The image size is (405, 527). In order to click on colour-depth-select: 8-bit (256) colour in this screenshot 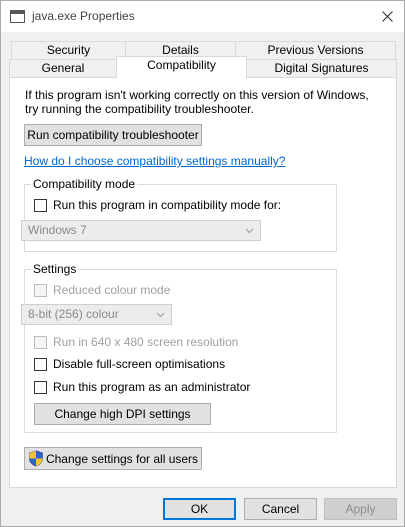, I will do `click(96, 314)`.